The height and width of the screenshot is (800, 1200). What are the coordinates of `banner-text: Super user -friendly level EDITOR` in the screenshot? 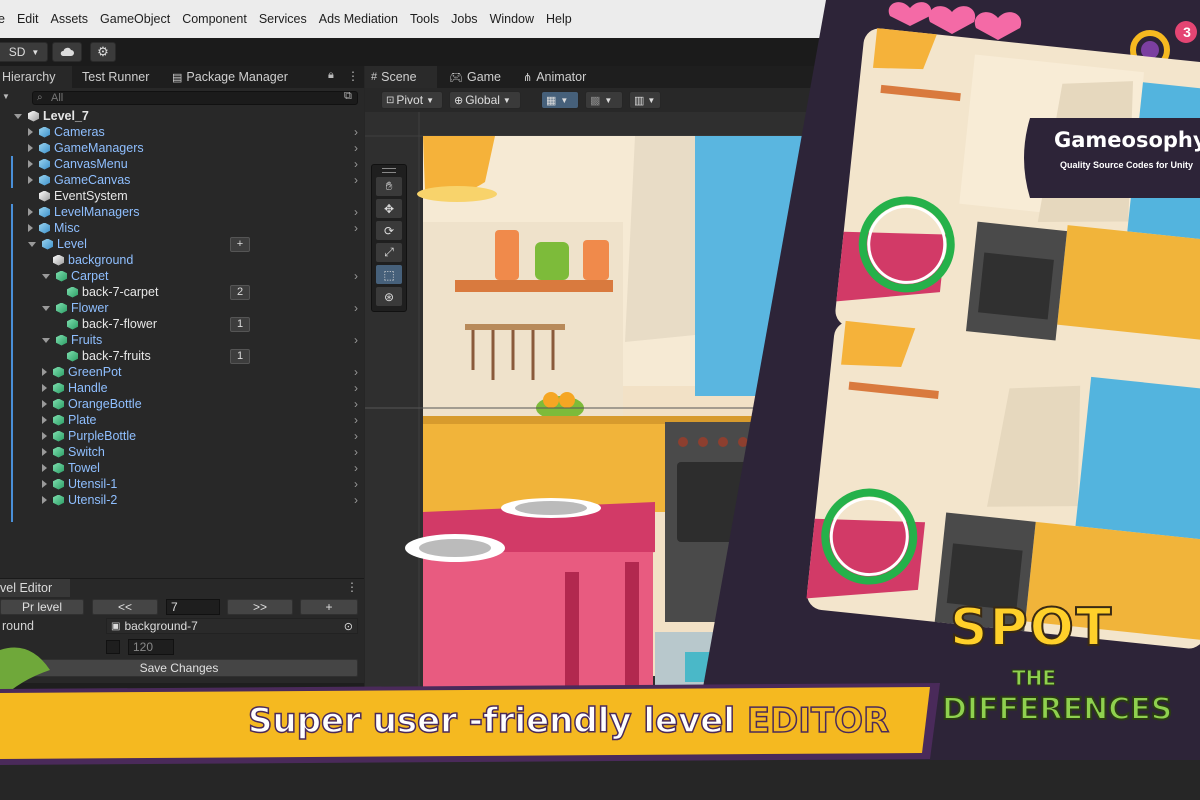 It's located at (568, 721).